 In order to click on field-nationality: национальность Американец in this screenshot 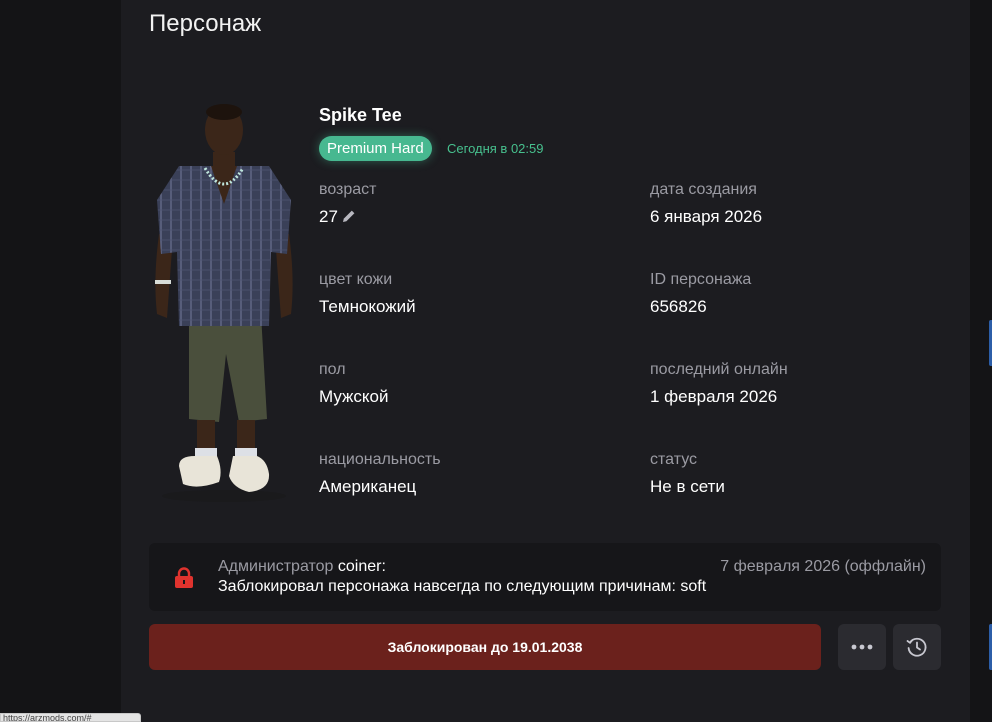, I will do `click(380, 474)`.